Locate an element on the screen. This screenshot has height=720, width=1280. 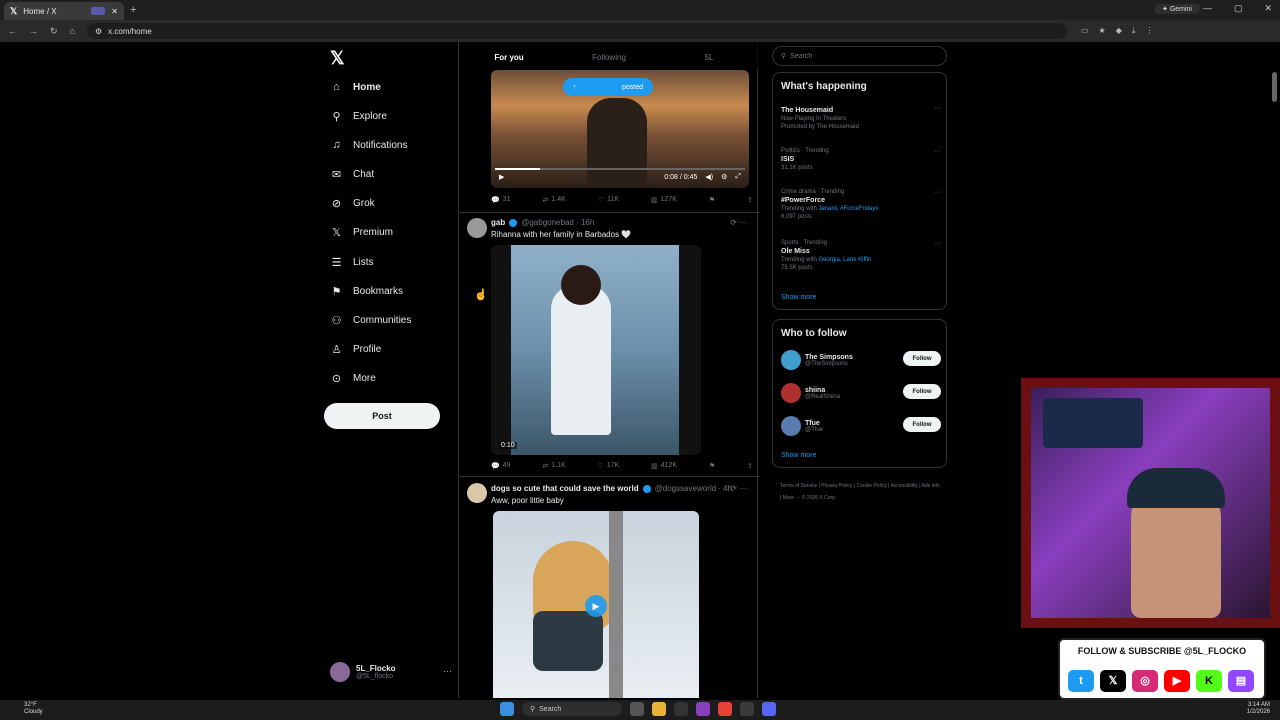
close-window-icon: ✕ is located at coordinates (1268, 8).